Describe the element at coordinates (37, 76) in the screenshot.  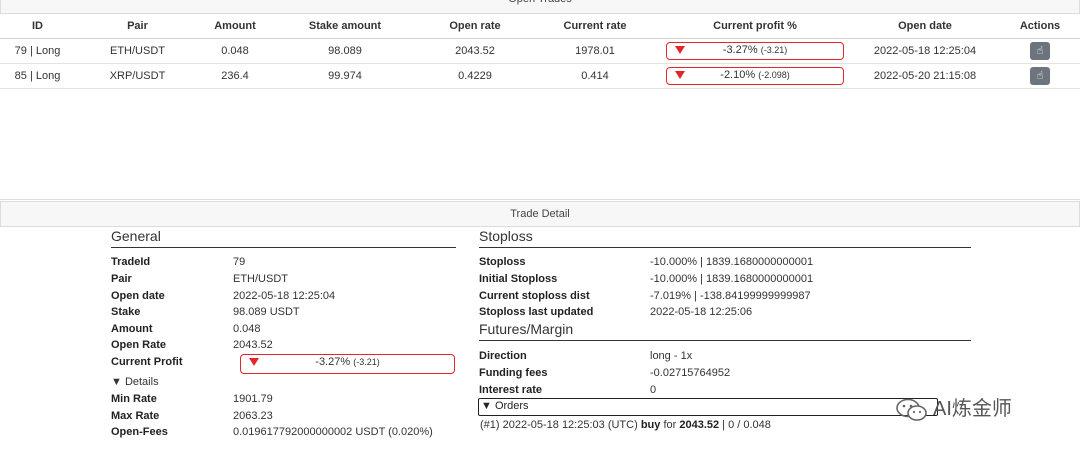
I see `cell-id: 85 | Long` at that location.